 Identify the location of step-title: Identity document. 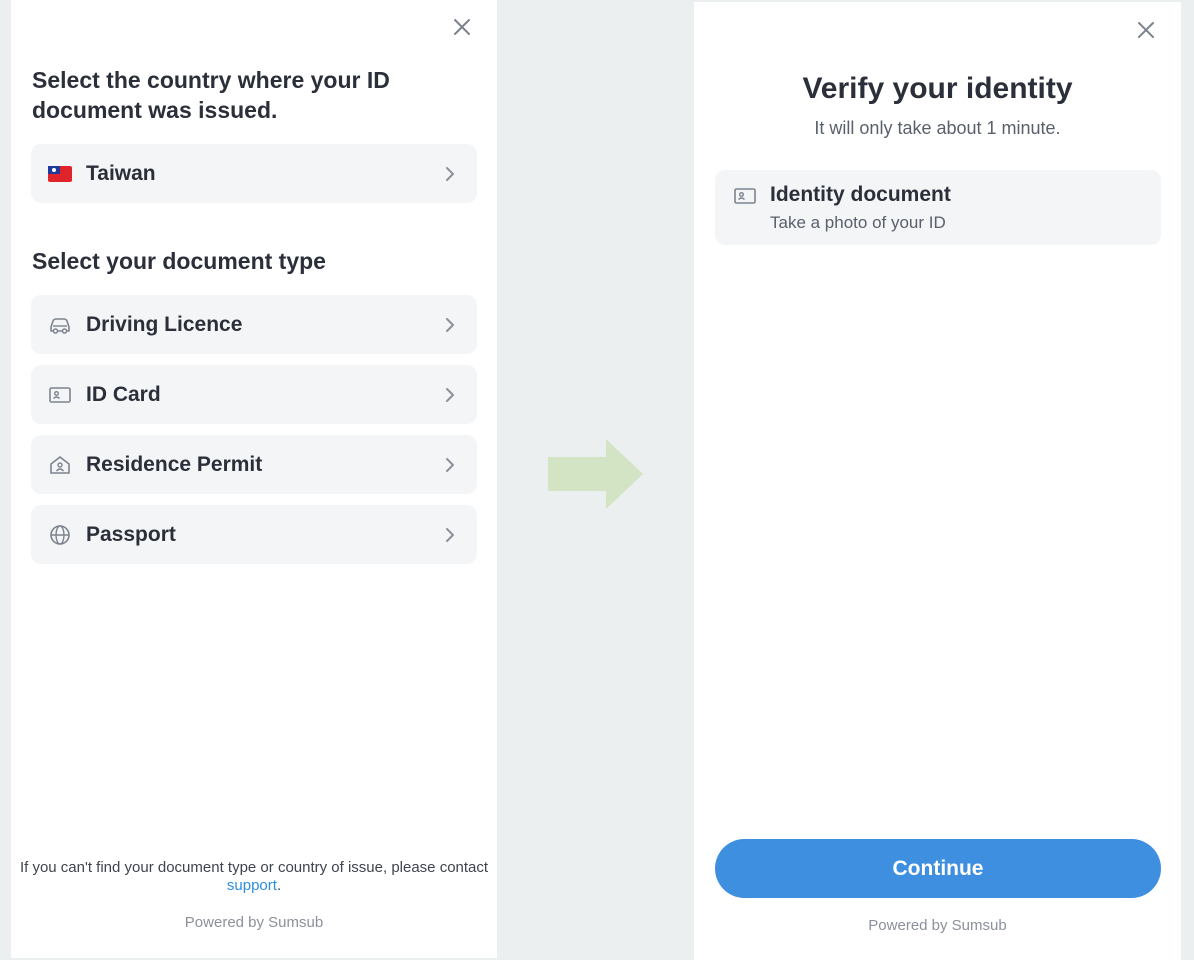
(860, 194).